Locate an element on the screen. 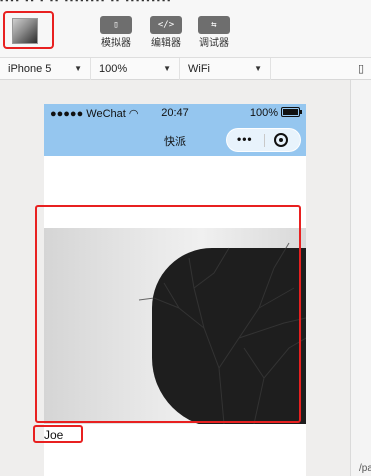 This screenshot has width=371, height=476. network-select: WiFi ▼ is located at coordinates (225, 69).